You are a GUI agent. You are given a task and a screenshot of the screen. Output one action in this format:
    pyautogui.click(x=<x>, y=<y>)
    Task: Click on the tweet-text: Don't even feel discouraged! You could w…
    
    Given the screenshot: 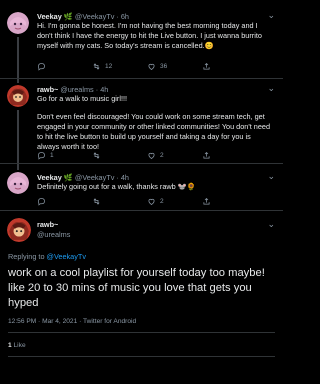 What is the action you would take?
    pyautogui.click(x=154, y=131)
    